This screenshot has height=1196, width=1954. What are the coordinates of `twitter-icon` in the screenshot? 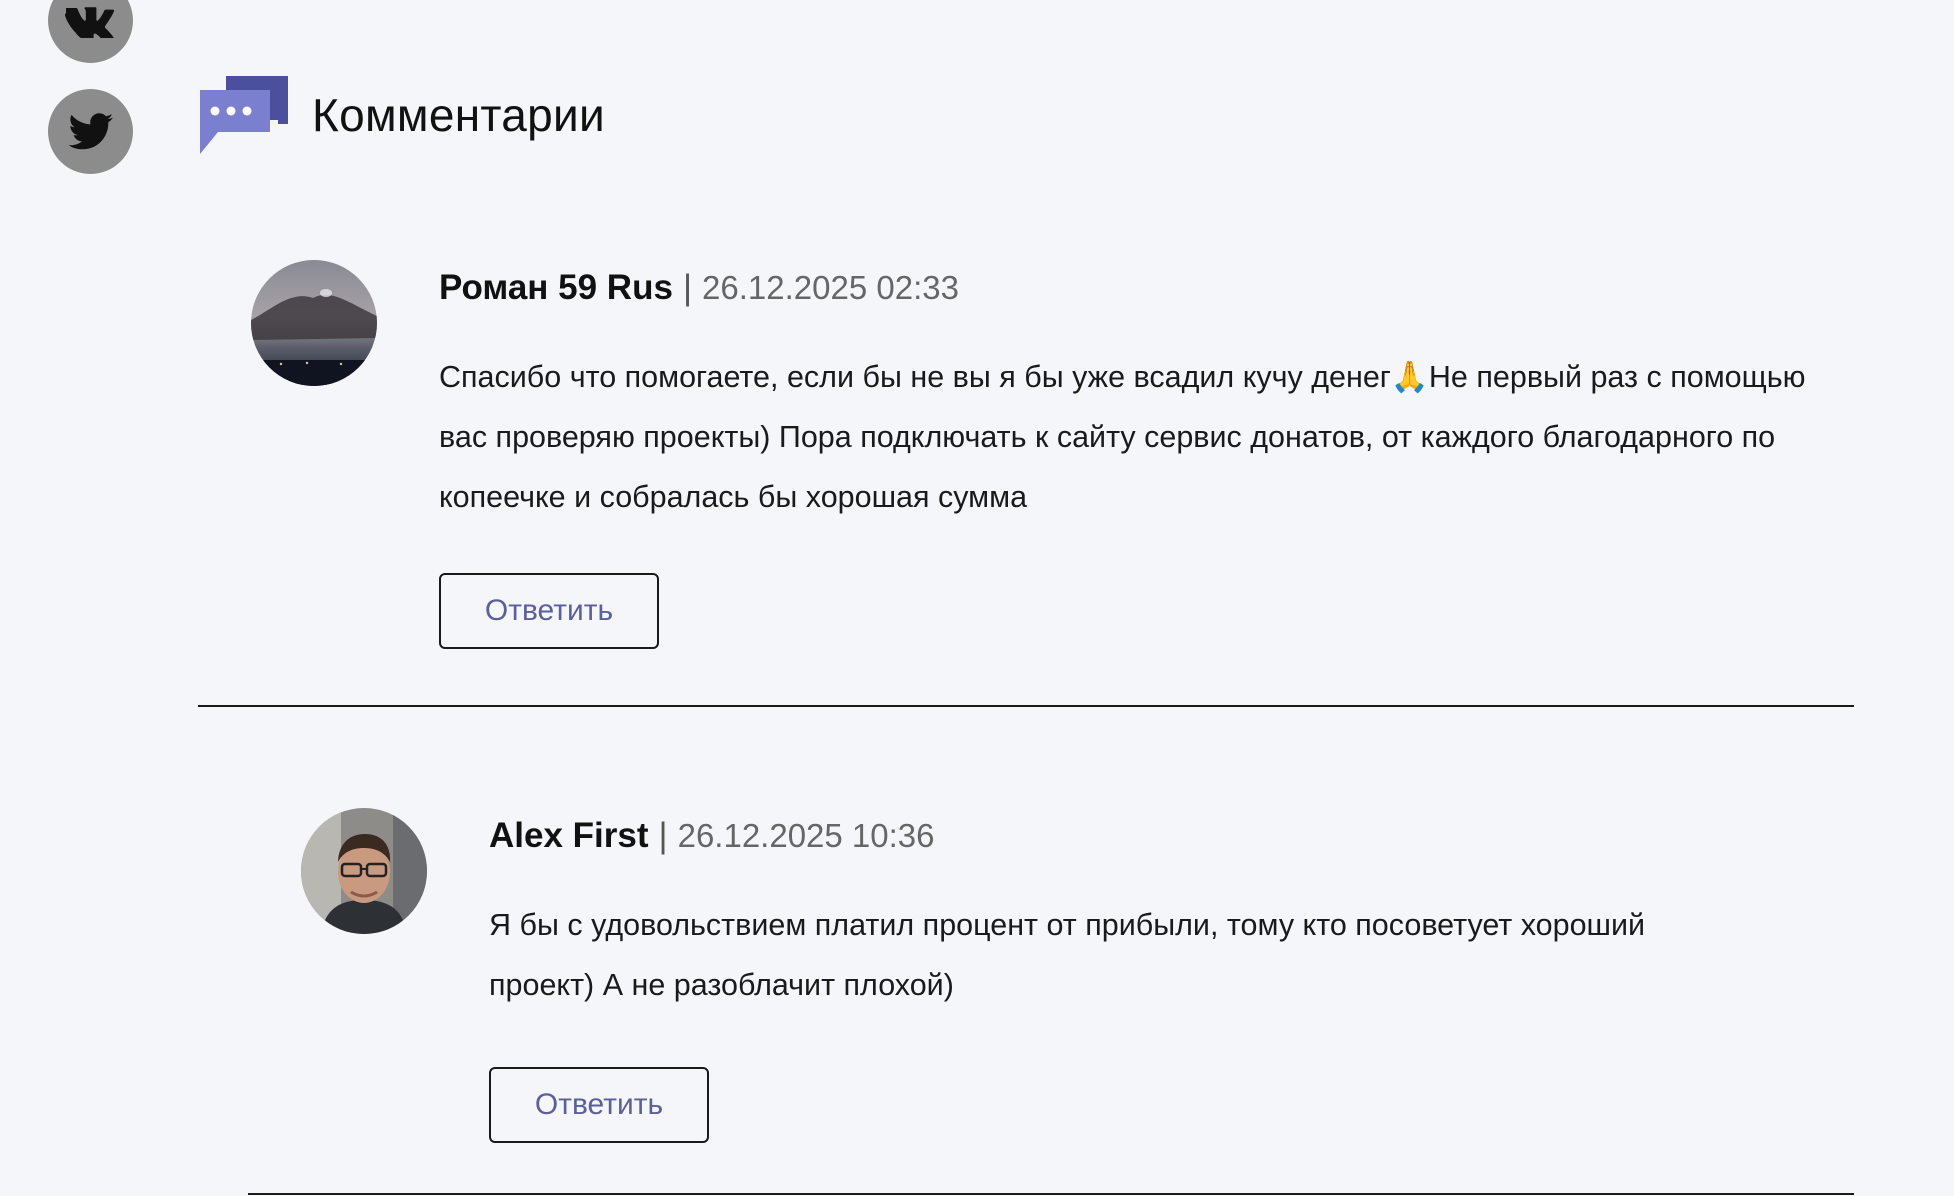 It's located at (90, 130).